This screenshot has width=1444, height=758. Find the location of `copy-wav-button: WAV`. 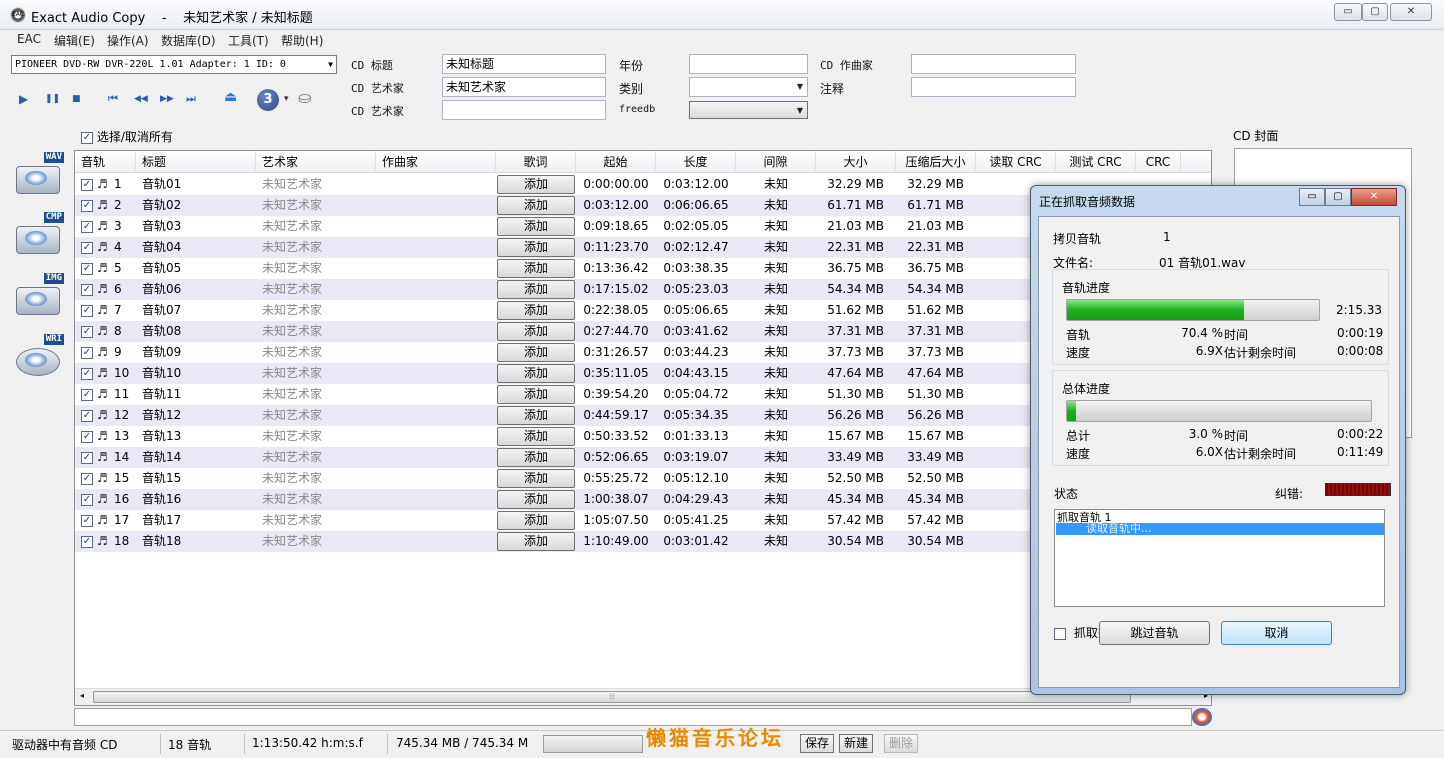

copy-wav-button: WAV is located at coordinates (39, 178).